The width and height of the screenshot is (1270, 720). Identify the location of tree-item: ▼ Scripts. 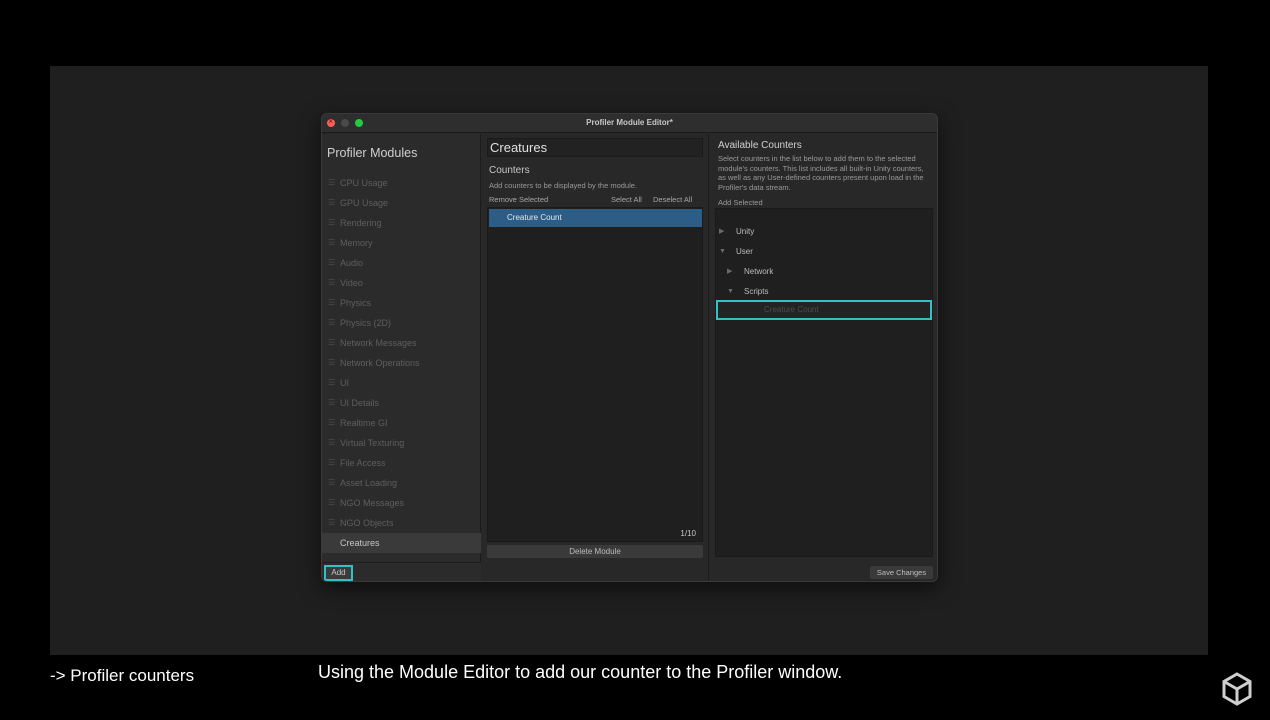
(824, 292).